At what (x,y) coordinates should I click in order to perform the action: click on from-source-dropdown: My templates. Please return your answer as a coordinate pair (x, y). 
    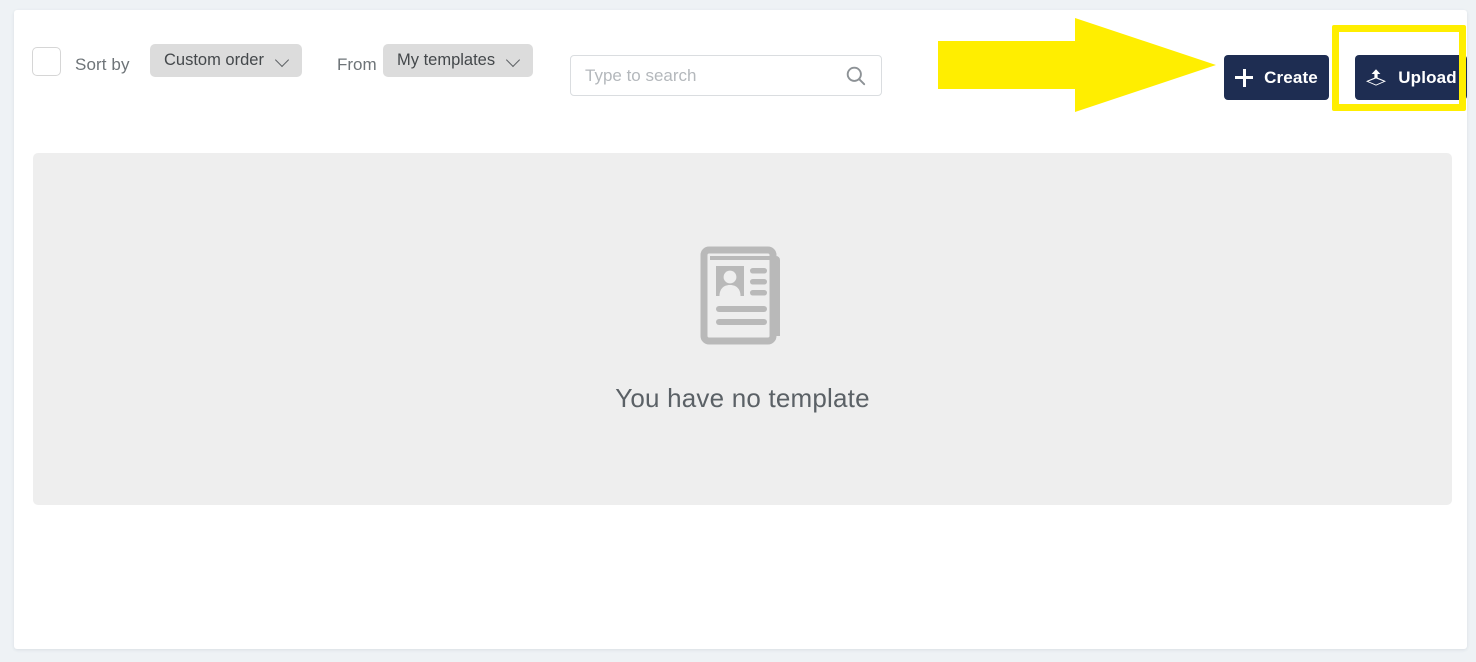
    Looking at the image, I should click on (458, 60).